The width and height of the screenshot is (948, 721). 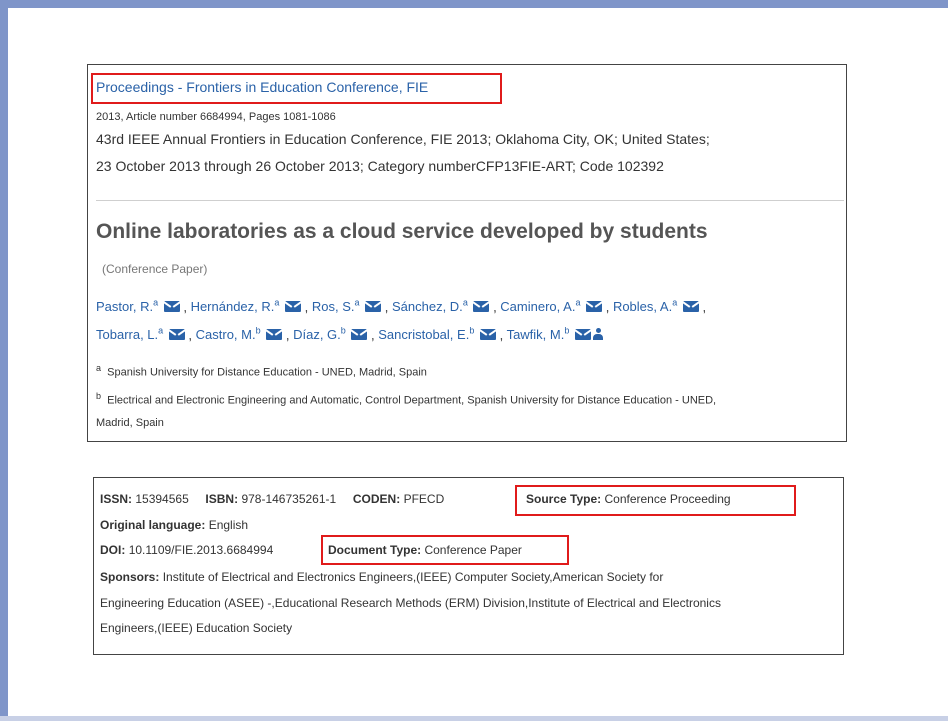 I want to click on author-item: Sancristobal, E.b, so click(x=437, y=334).